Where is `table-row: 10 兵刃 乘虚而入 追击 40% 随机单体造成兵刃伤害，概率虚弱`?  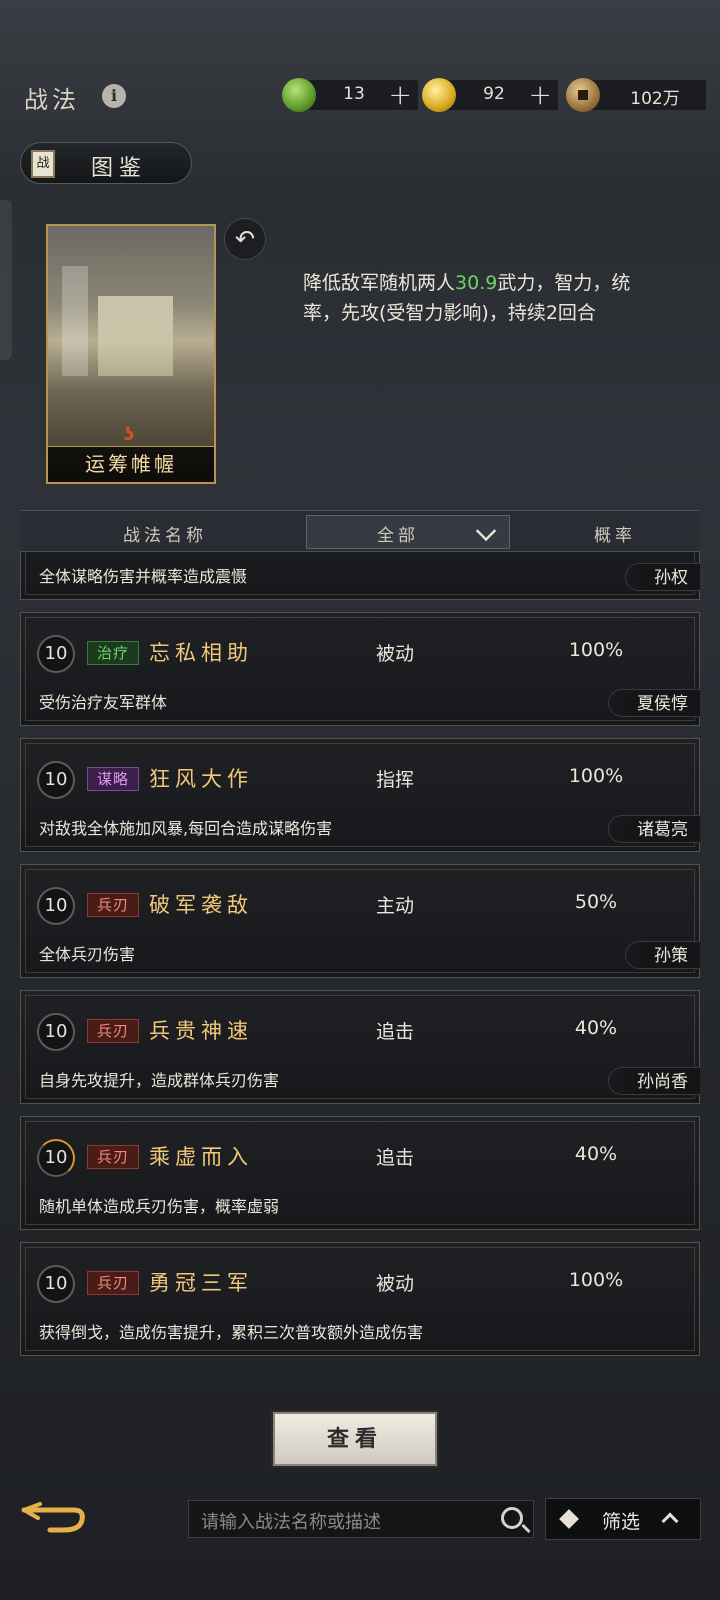
table-row: 10 兵刃 乘虚而入 追击 40% 随机单体造成兵刃伤害，概率虚弱 is located at coordinates (360, 1173).